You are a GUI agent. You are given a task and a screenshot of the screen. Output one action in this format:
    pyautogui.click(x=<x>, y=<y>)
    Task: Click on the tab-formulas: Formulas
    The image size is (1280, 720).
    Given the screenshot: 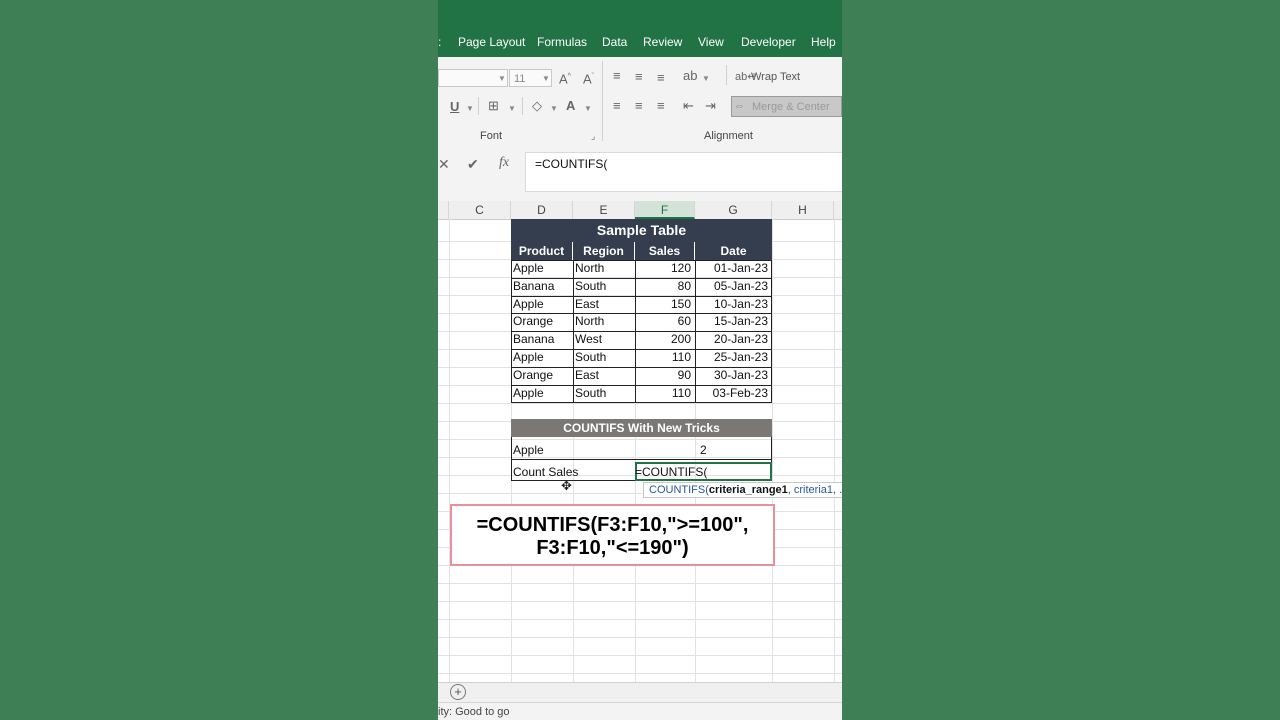 What is the action you would take?
    pyautogui.click(x=562, y=42)
    